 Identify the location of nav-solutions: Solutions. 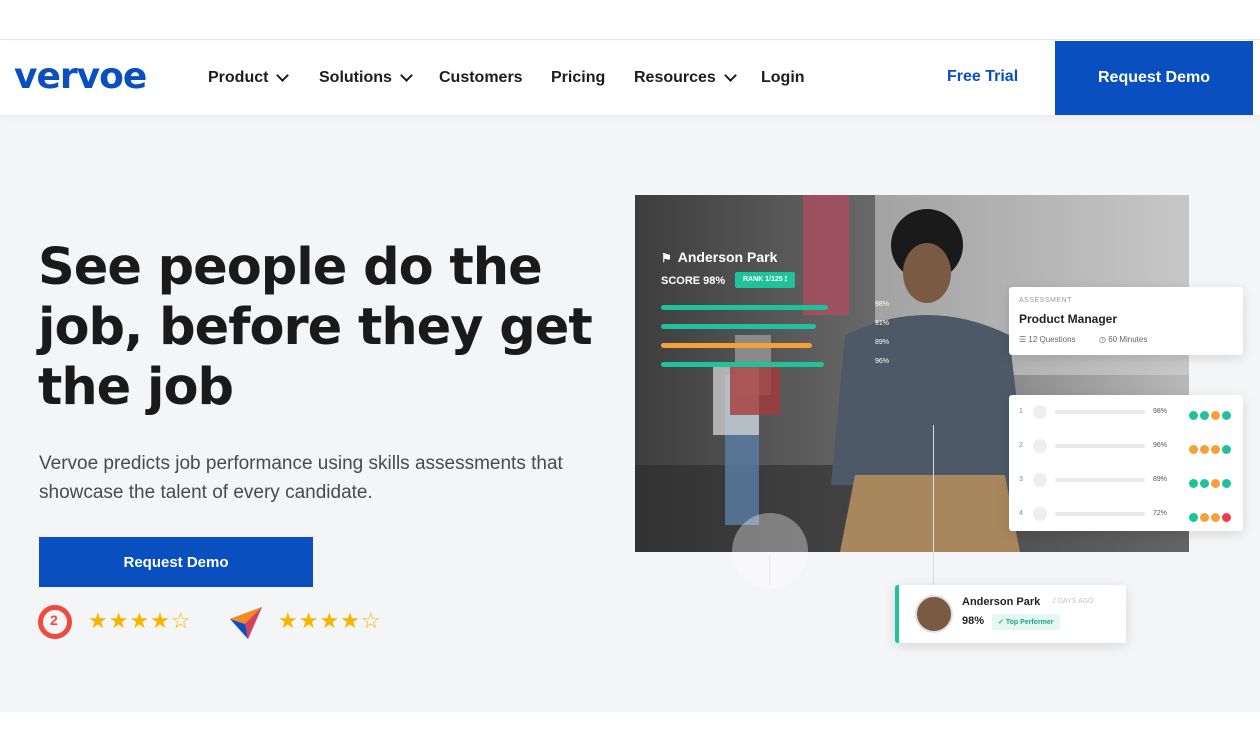
(366, 78).